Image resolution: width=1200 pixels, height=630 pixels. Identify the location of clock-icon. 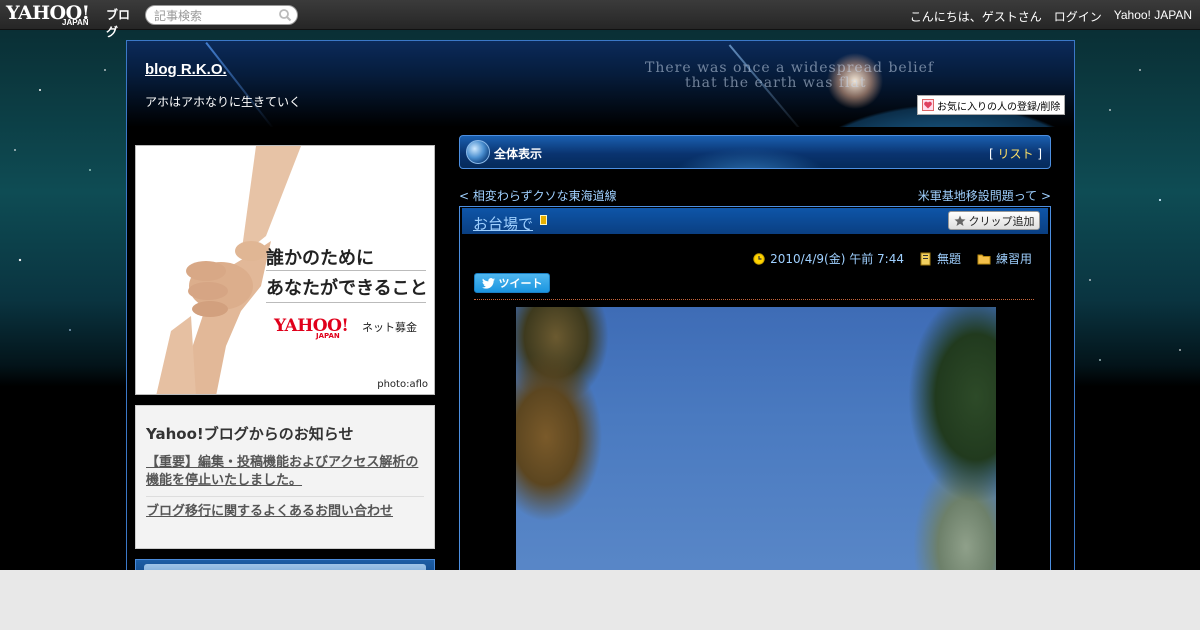
(759, 258).